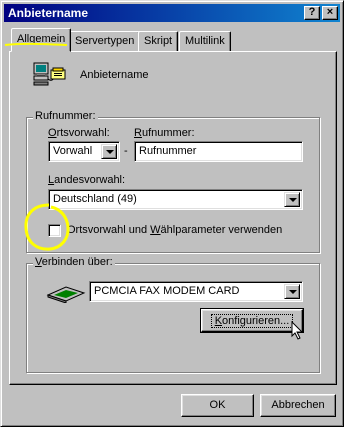 The image size is (344, 427). I want to click on phone-number-label: Rufnummer:, so click(164, 133).